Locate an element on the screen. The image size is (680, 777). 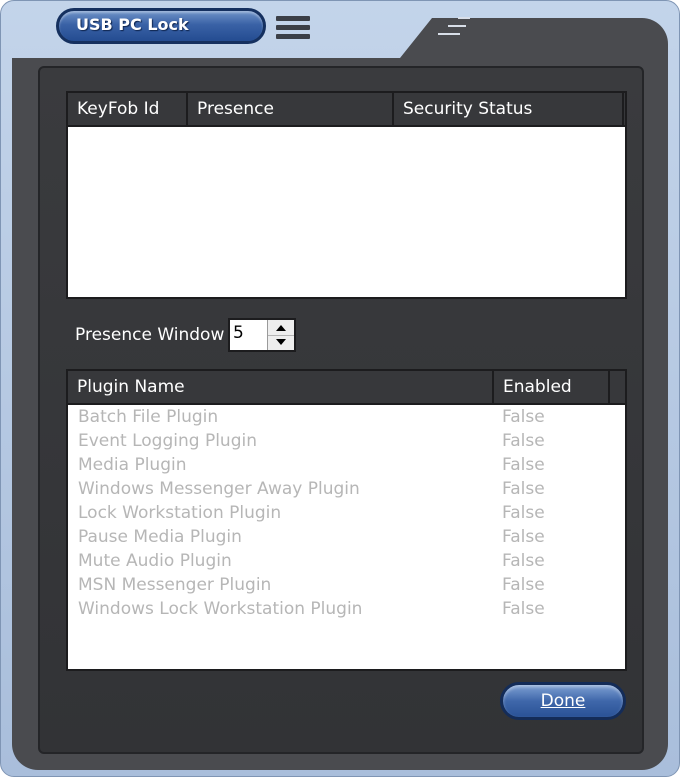
stepper-down-button is located at coordinates (281, 342).